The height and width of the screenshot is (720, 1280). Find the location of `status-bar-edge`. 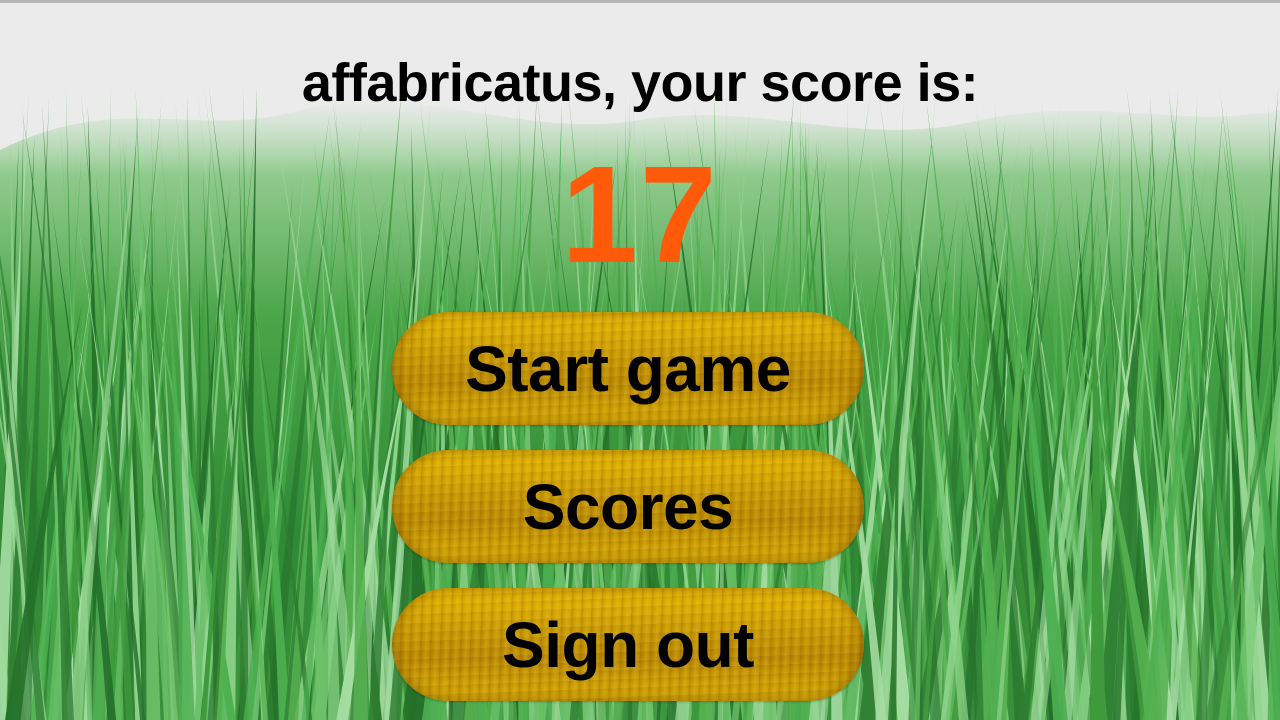

status-bar-edge is located at coordinates (640, 1).